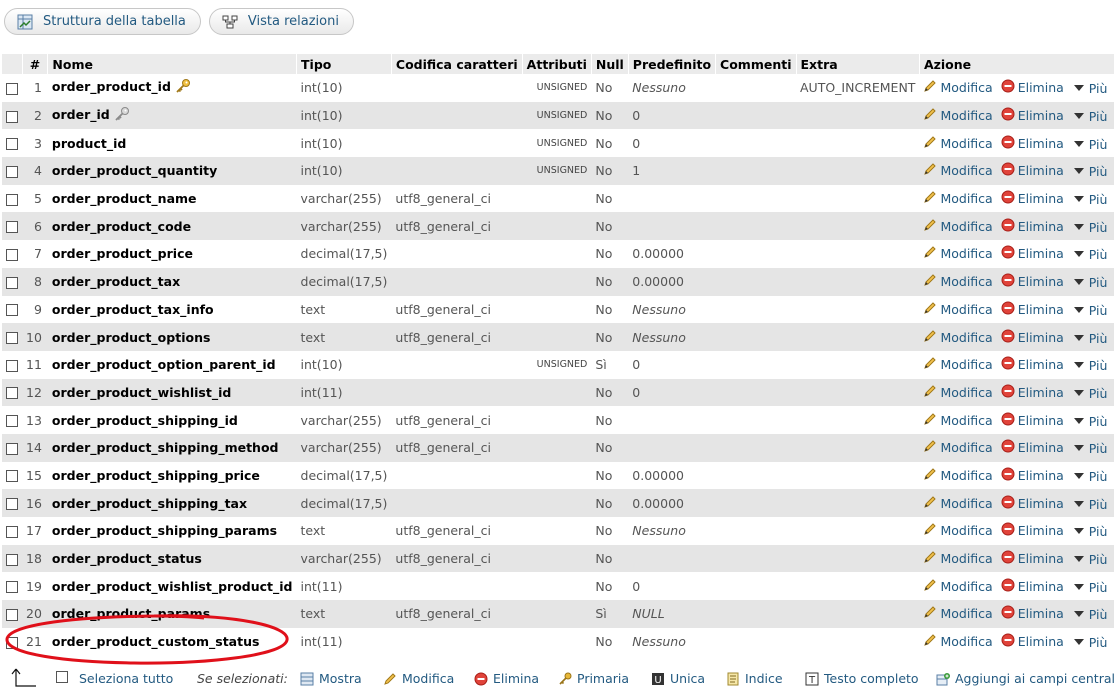 This screenshot has height=695, width=1114. I want to click on header-type: Tipo, so click(344, 64).